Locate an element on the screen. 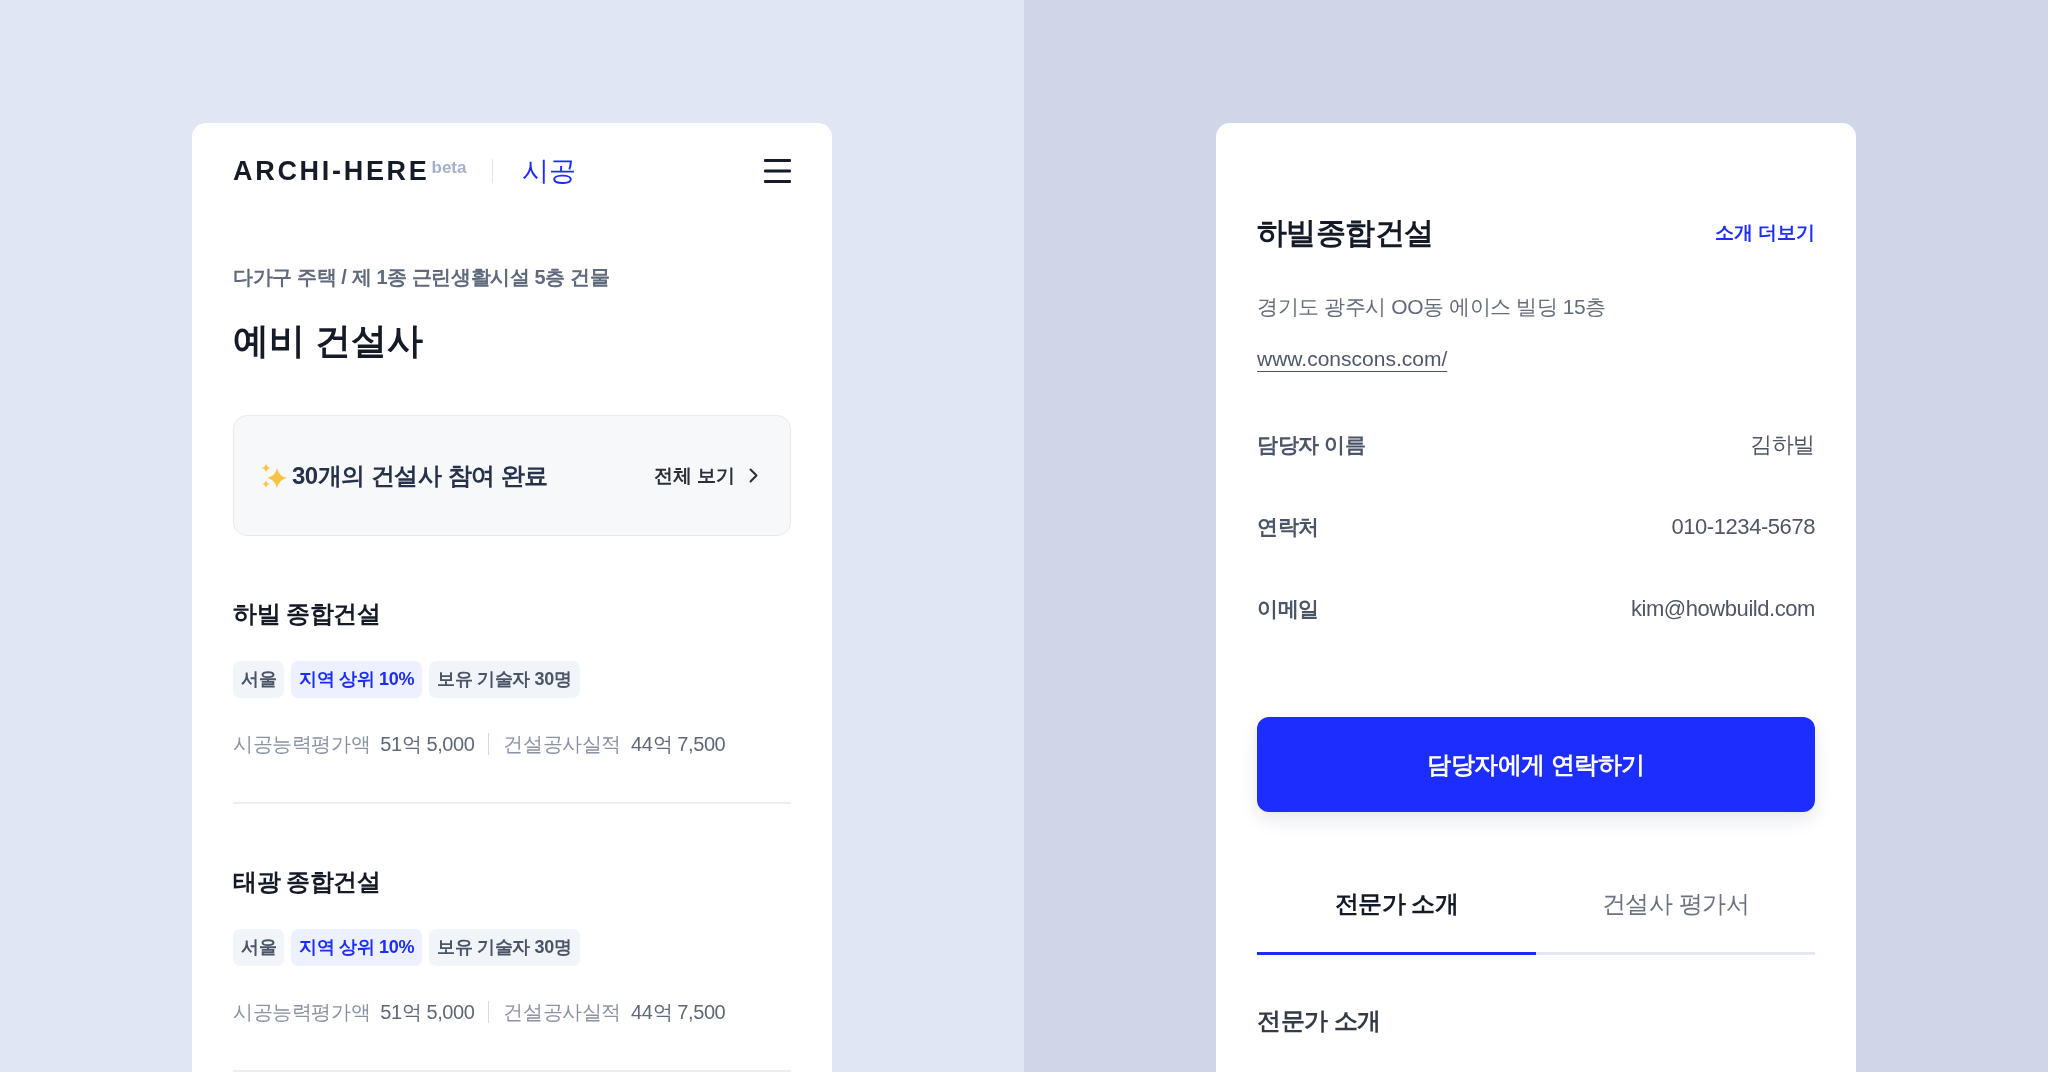  contact-label: 연락처 is located at coordinates (1288, 527).